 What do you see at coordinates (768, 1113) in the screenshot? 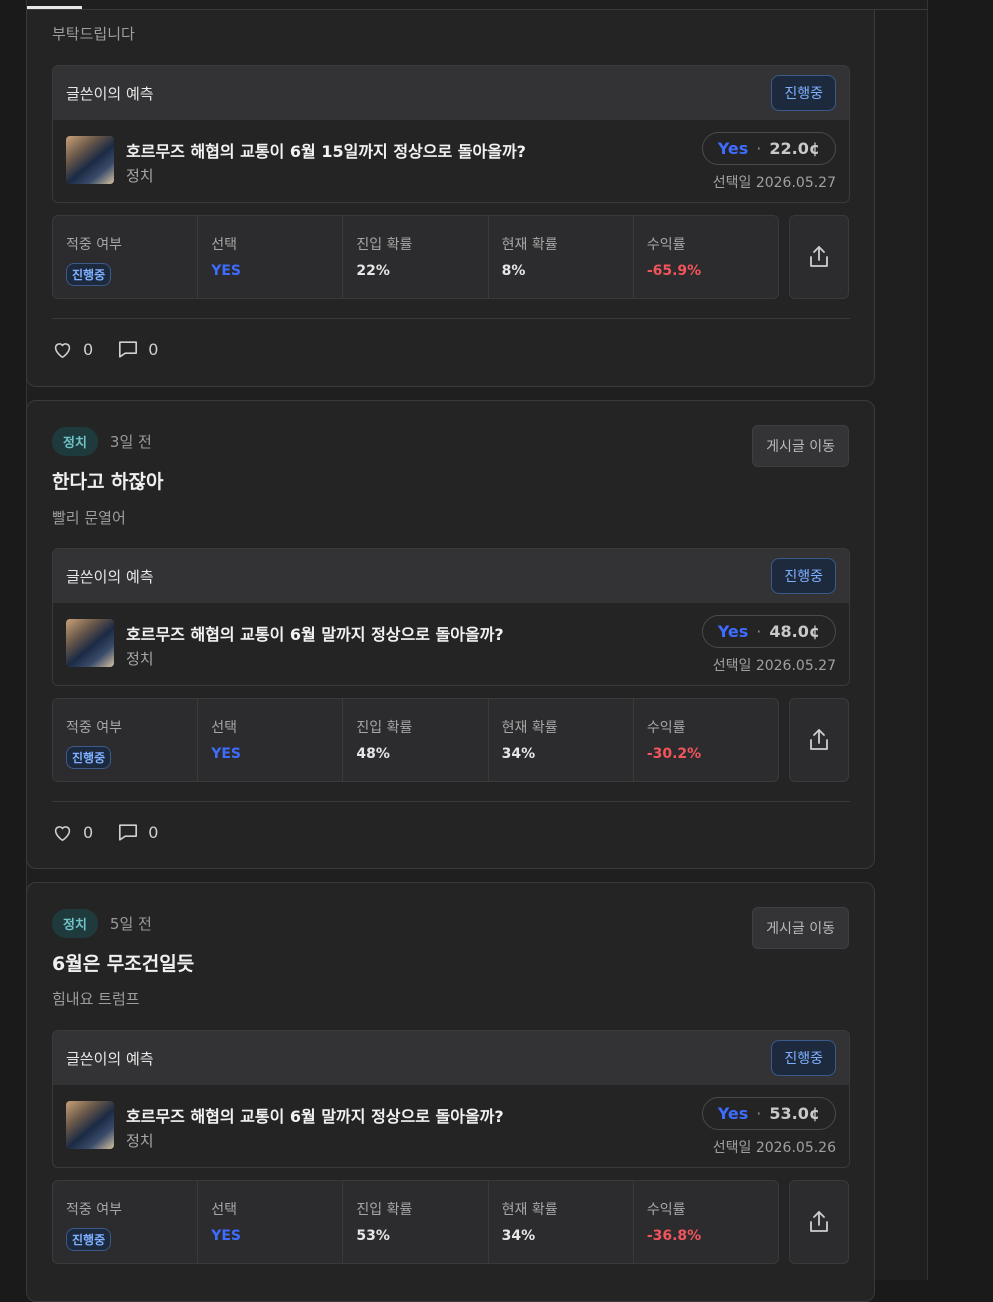
I see `choice-pill: Yes · 53.0¢` at bounding box center [768, 1113].